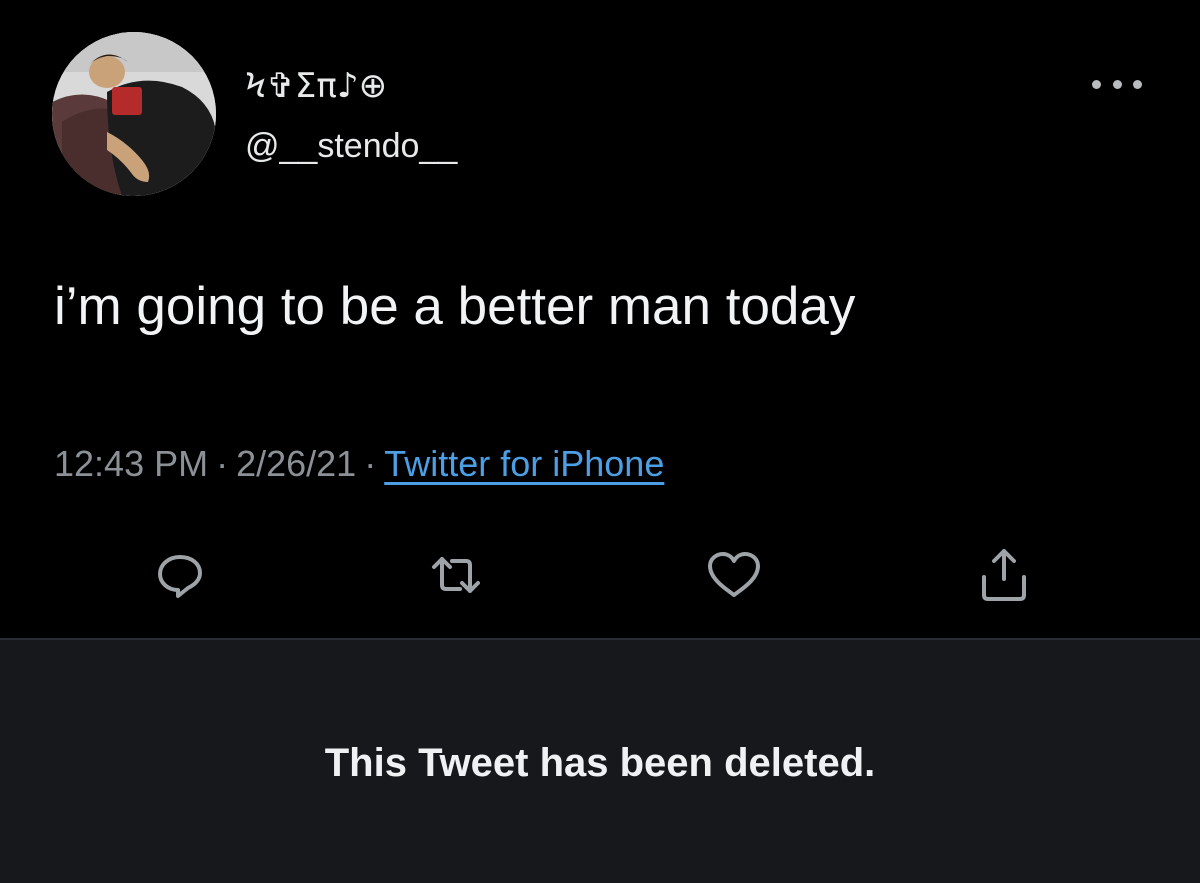 This screenshot has height=883, width=1200. I want to click on tweet-metadata: 12:43 PM · 2/26/21 · Twitter for iPhone, so click(359, 464).